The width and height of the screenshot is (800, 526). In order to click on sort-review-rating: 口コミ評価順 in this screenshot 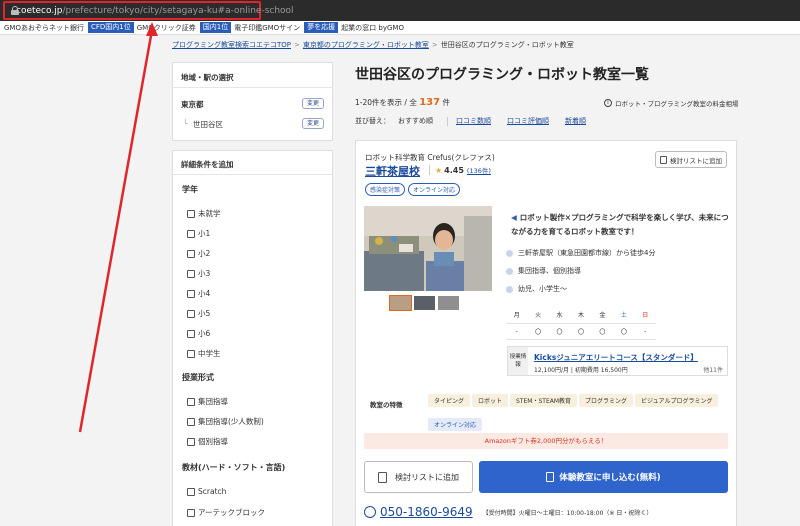, I will do `click(528, 121)`.